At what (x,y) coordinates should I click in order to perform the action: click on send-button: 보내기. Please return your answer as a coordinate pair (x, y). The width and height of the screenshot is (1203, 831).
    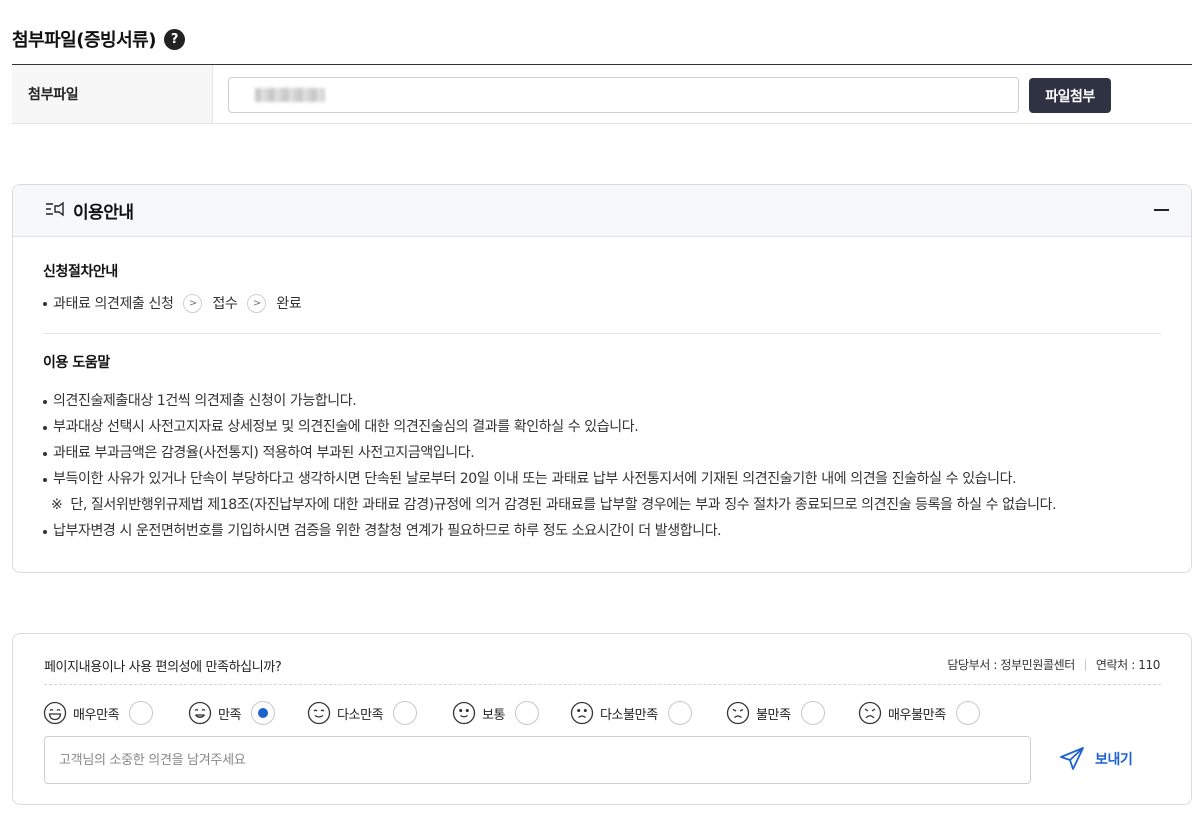
    Looking at the image, I should click on (1096, 759).